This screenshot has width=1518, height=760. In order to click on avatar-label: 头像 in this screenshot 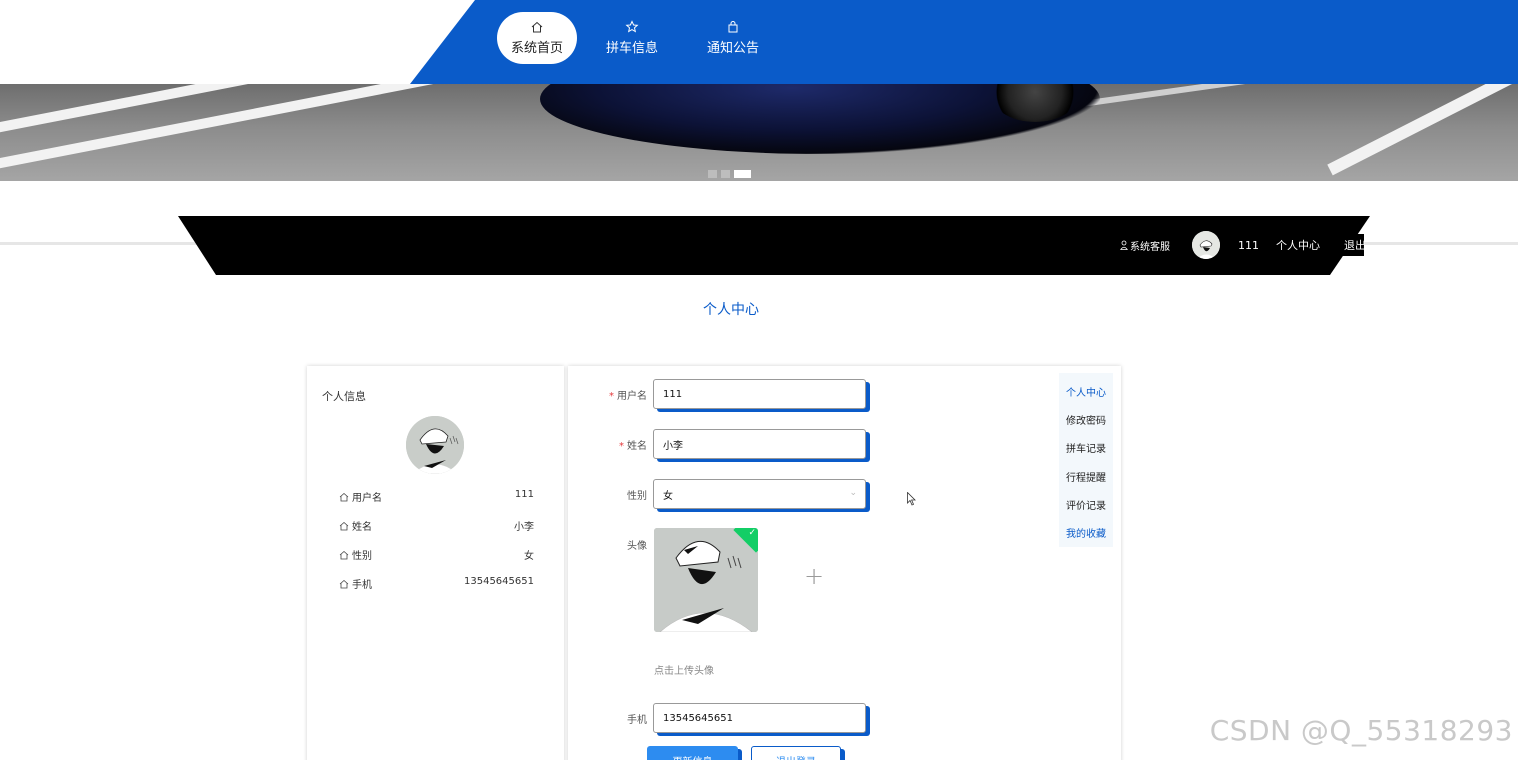, I will do `click(637, 544)`.